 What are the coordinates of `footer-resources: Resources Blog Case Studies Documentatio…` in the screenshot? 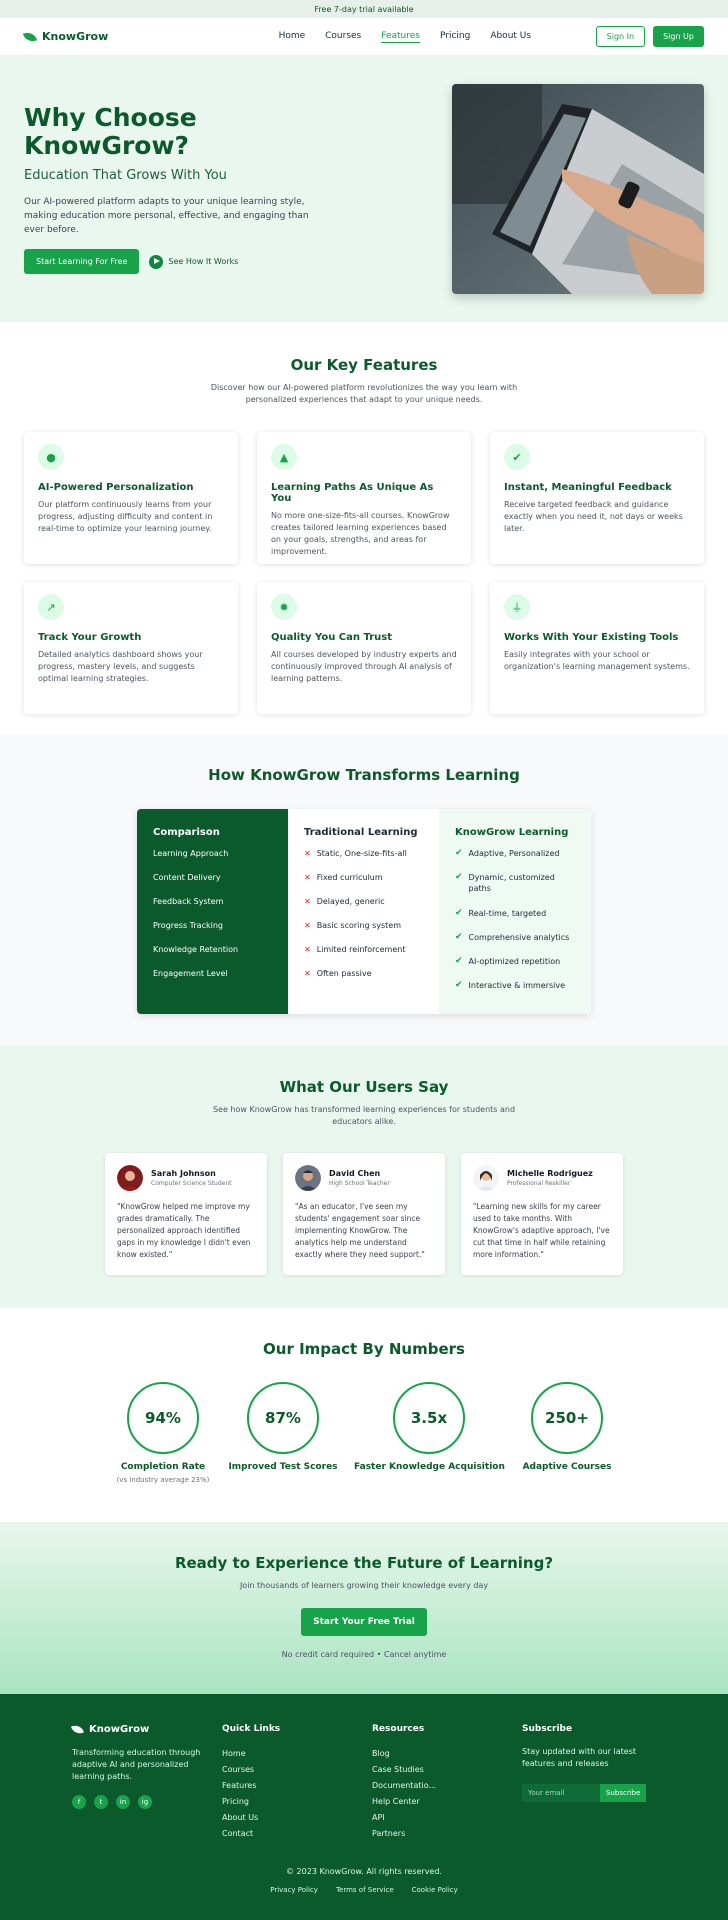 It's located at (404, 1783).